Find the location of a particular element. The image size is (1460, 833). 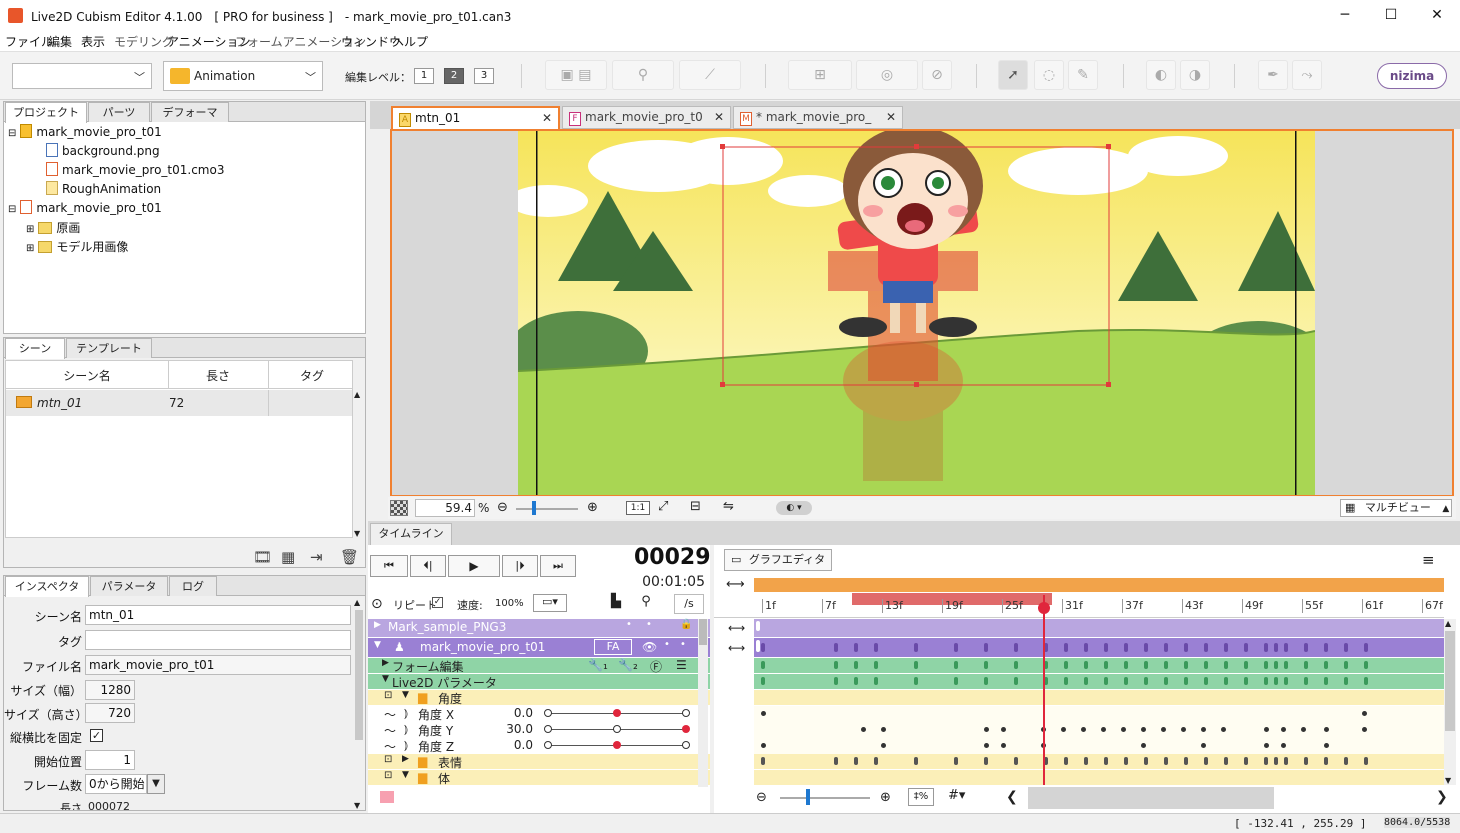

play-icon: ▶ is located at coordinates (474, 566).